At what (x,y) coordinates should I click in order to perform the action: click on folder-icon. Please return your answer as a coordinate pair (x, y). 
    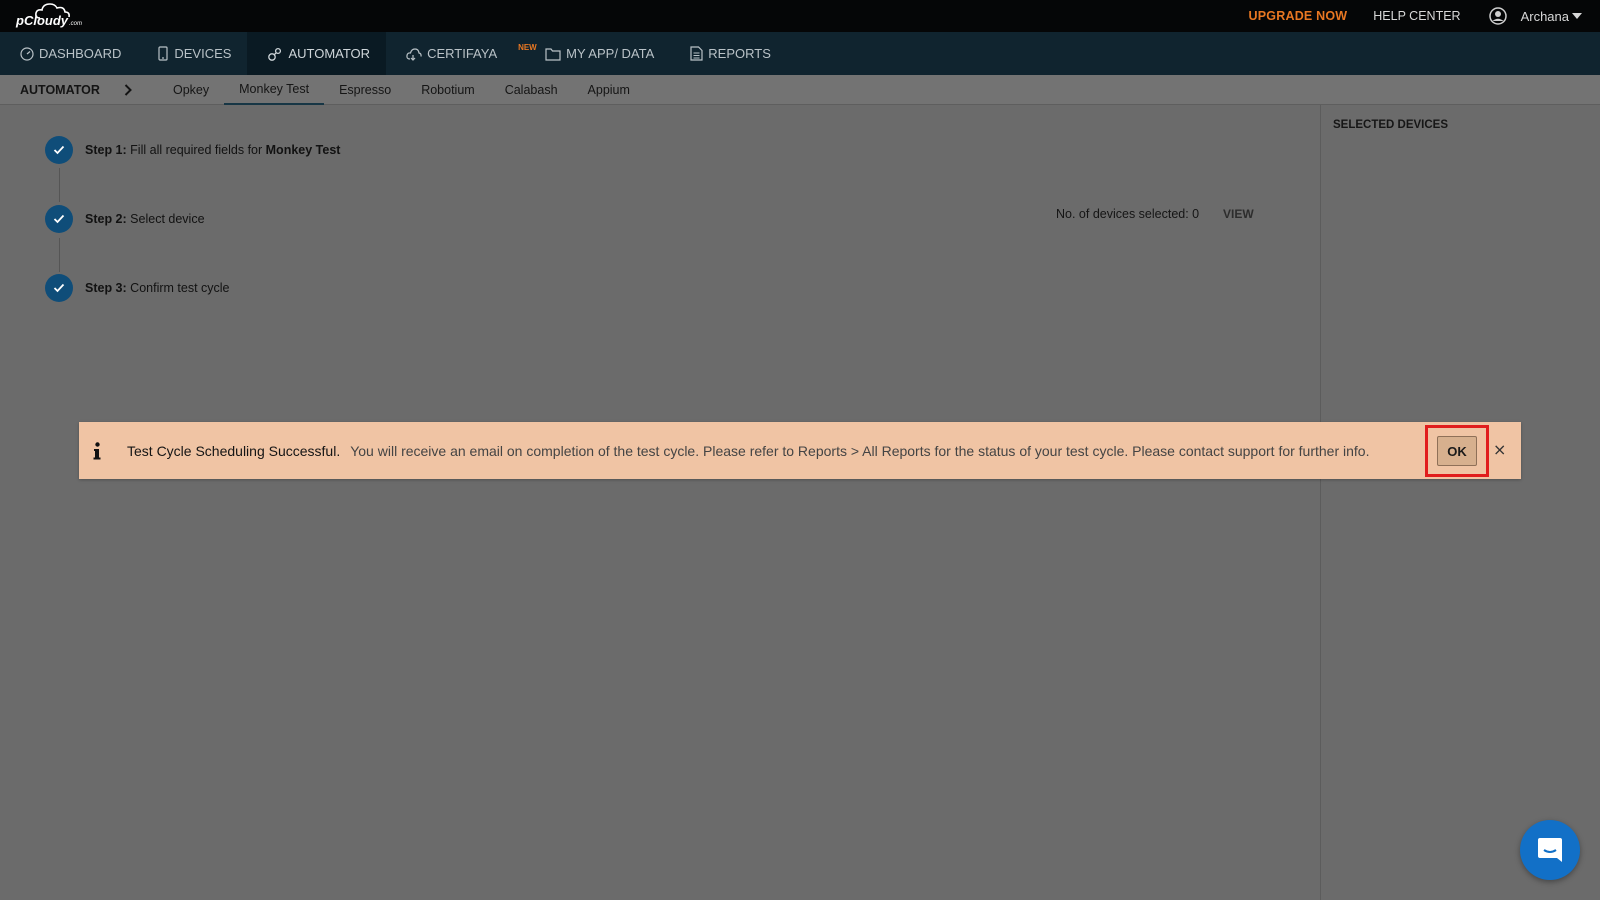
    Looking at the image, I should click on (553, 54).